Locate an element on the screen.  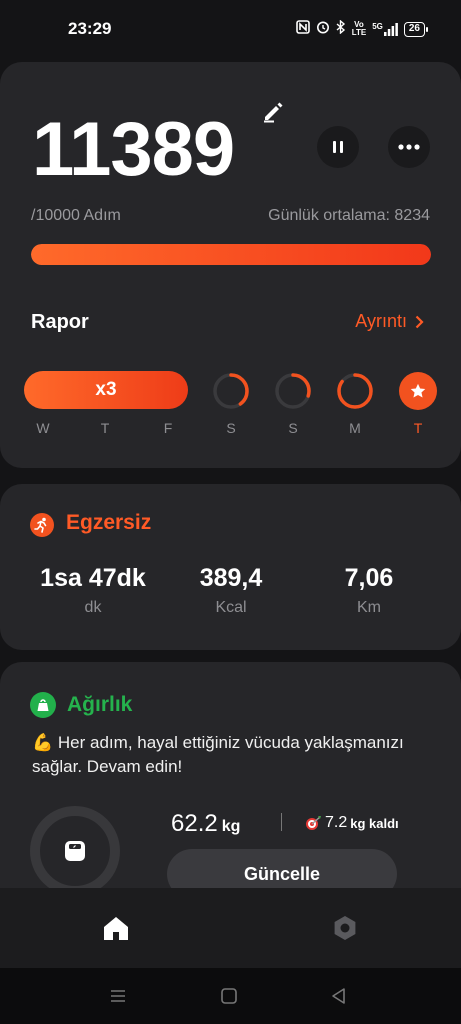
step-count: 11389 is located at coordinates (133, 149).